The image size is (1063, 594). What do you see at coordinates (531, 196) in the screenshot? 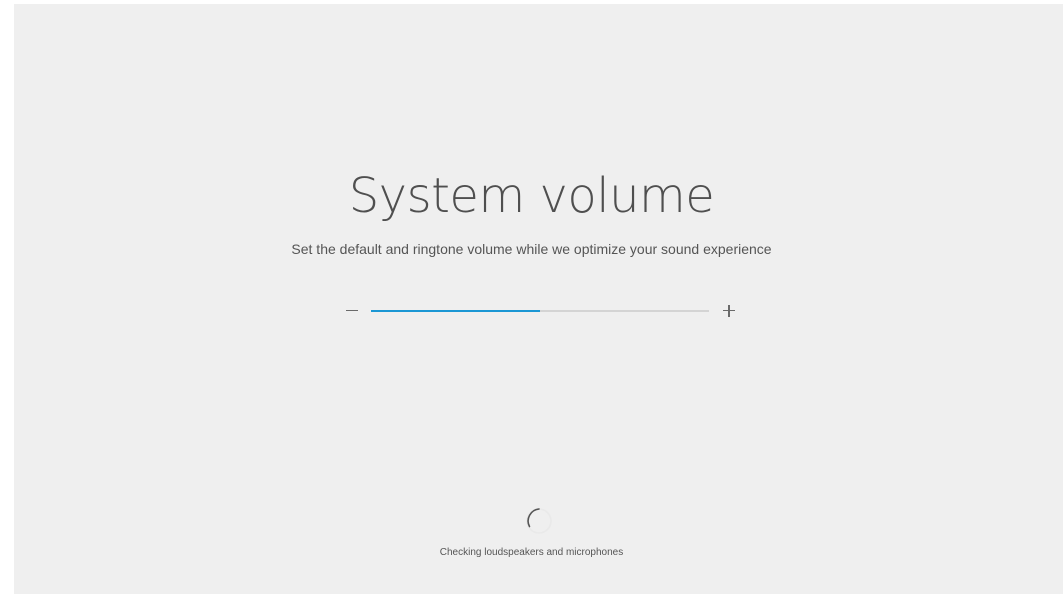
I see `page-title: System volume` at bounding box center [531, 196].